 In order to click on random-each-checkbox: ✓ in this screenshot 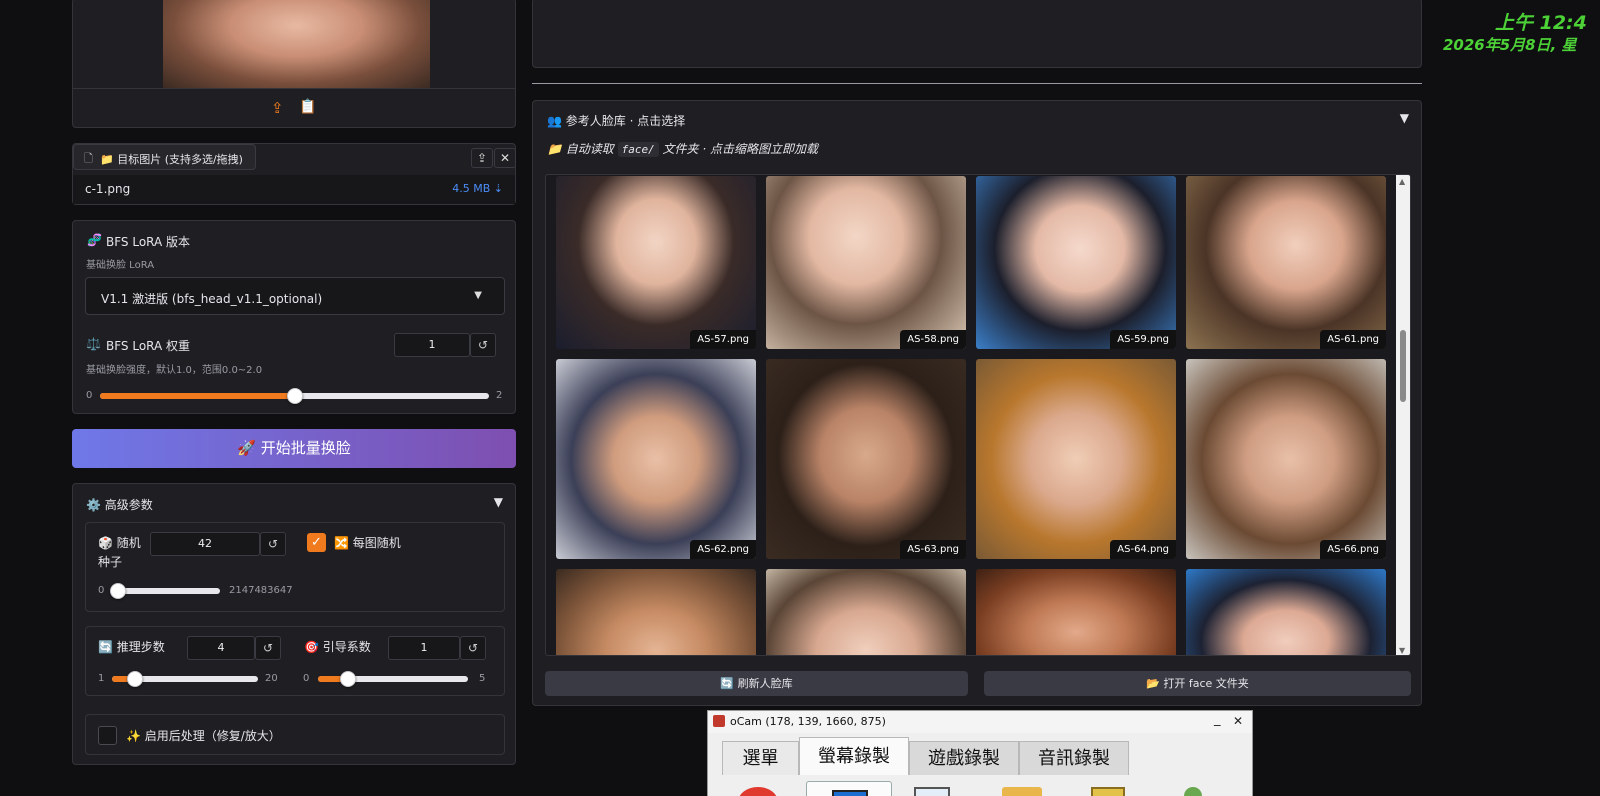, I will do `click(316, 542)`.